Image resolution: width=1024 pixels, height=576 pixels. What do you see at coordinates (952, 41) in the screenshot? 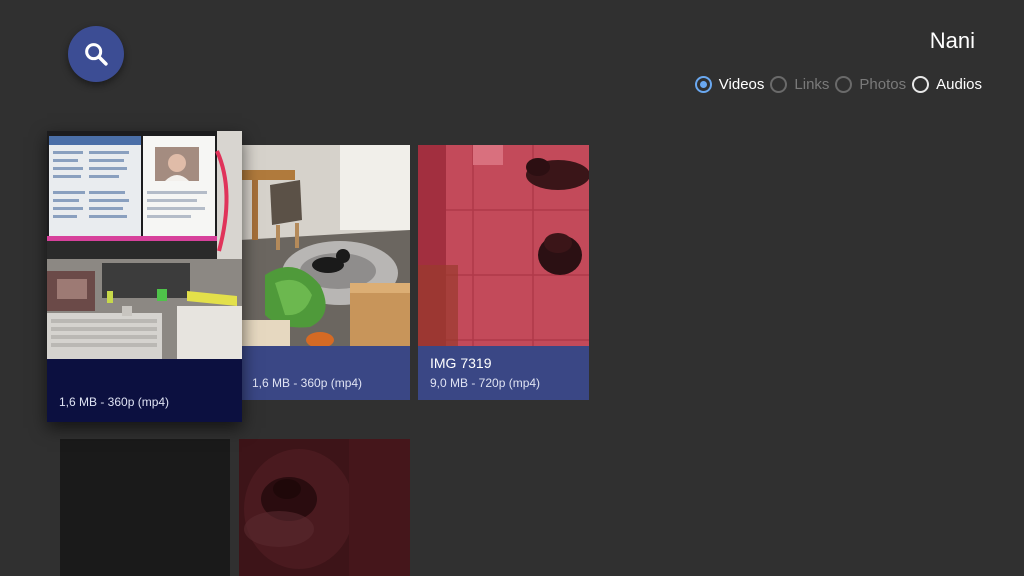
I see `profile-name: Nani` at bounding box center [952, 41].